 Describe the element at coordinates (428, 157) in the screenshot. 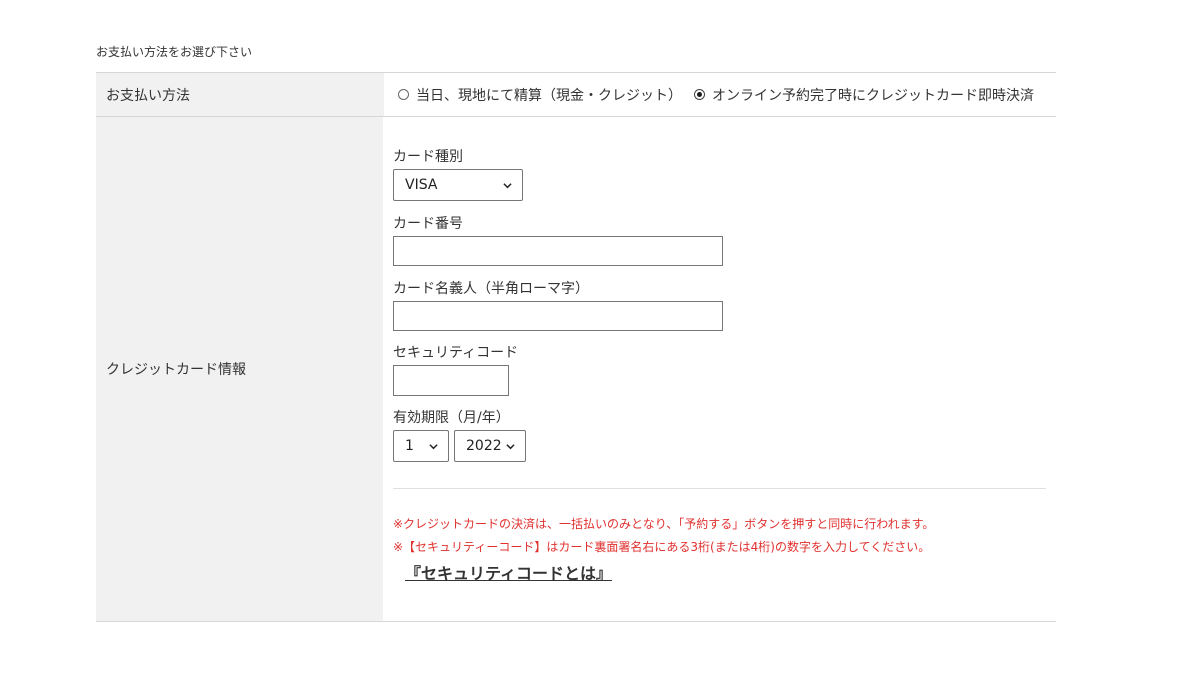

I see `card-type-label: カード種別` at that location.